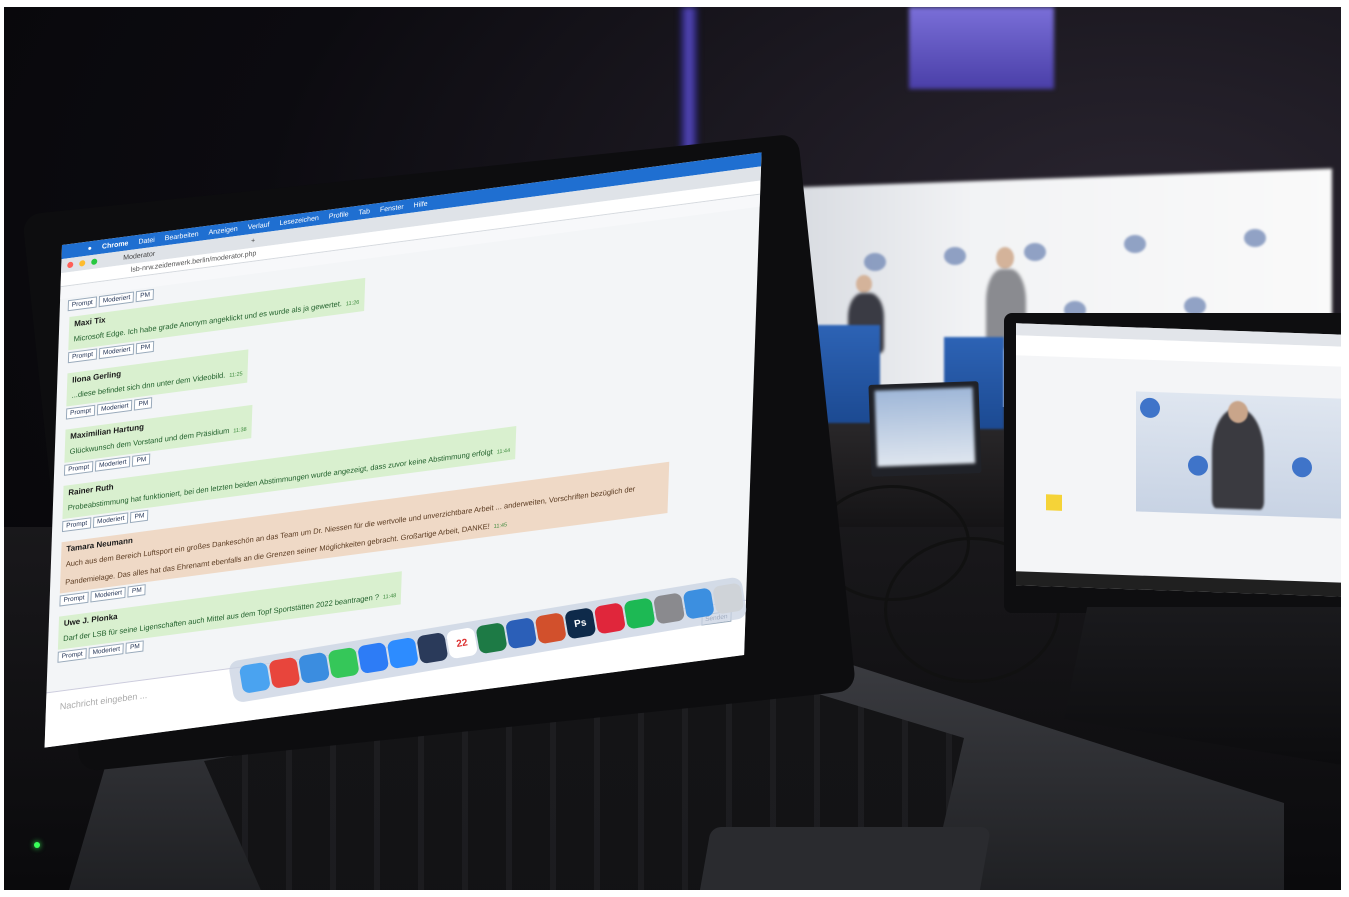 Image resolution: width=1349 pixels, height=897 pixels. What do you see at coordinates (373, 658) in the screenshot?
I see `app-store-icon` at bounding box center [373, 658].